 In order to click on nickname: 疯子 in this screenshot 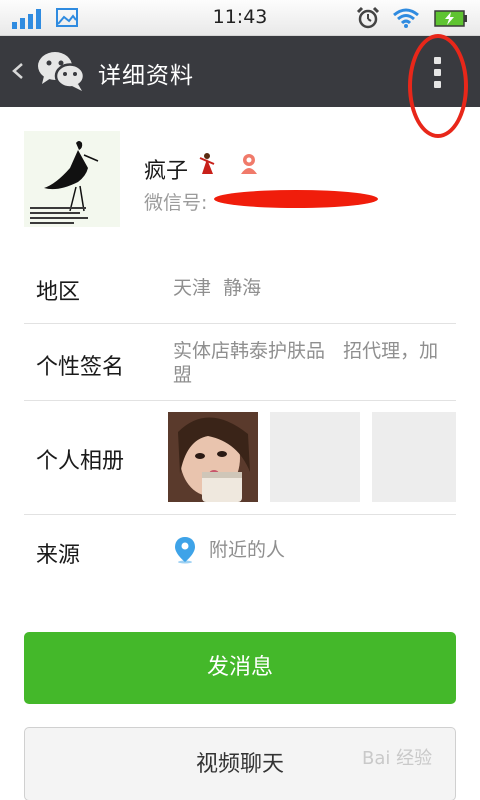, I will do `click(166, 171)`.